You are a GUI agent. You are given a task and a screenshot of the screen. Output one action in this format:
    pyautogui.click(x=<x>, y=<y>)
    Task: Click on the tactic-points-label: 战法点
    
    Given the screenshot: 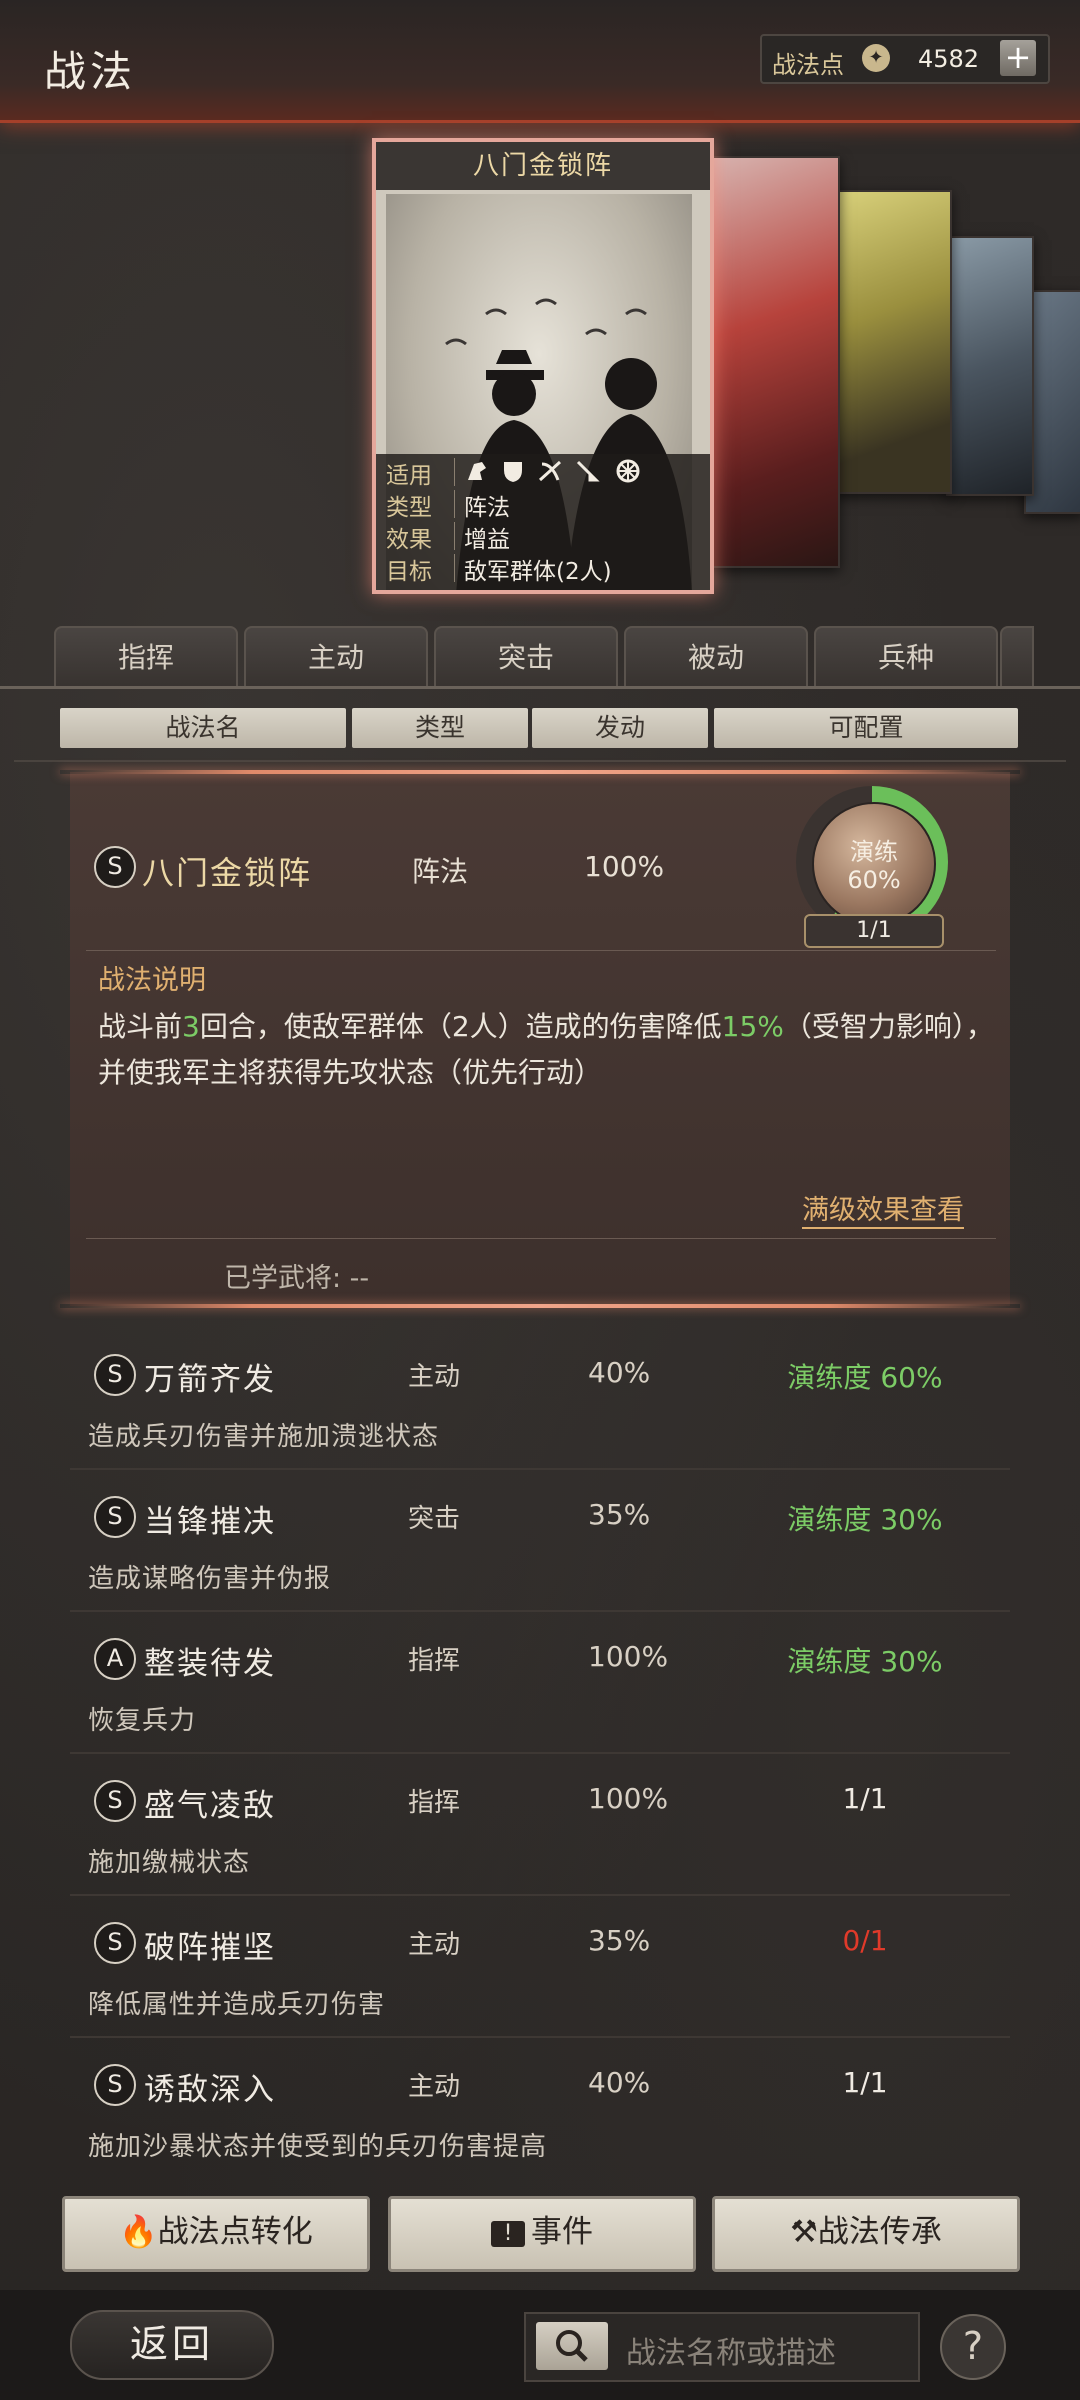 What is the action you would take?
    pyautogui.click(x=808, y=65)
    